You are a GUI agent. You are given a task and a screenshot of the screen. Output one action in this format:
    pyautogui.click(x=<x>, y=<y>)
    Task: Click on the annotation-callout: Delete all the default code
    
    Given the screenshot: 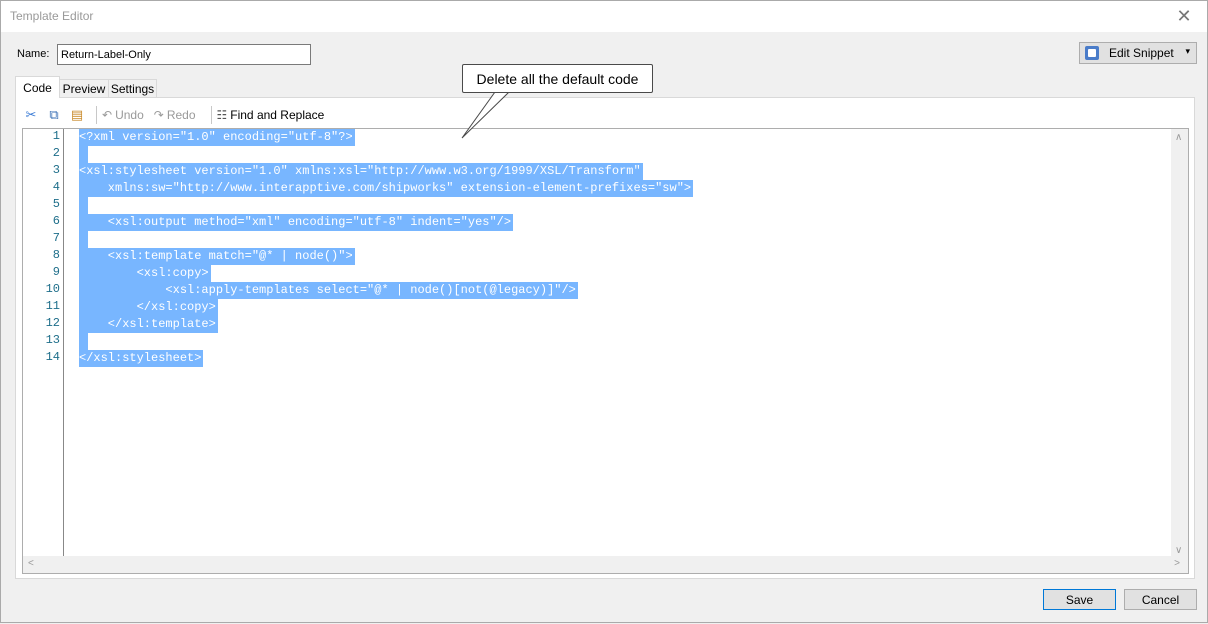 What is the action you would take?
    pyautogui.click(x=557, y=78)
    